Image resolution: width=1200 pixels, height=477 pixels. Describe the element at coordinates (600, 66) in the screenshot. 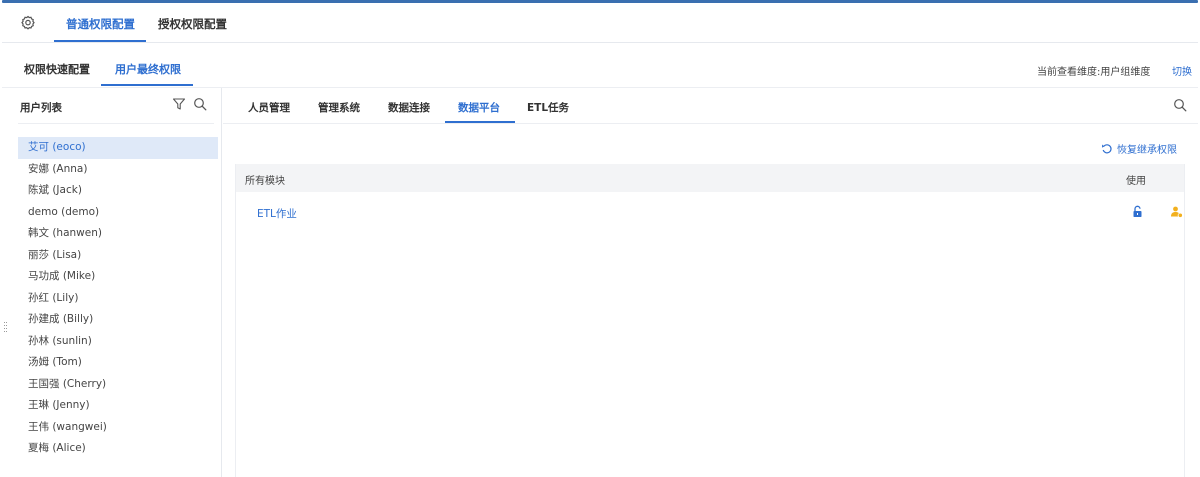

I see `sub-tab-bar: 权限快速配置 用户最终权限 当前查看维度:用户组维度 切换` at that location.